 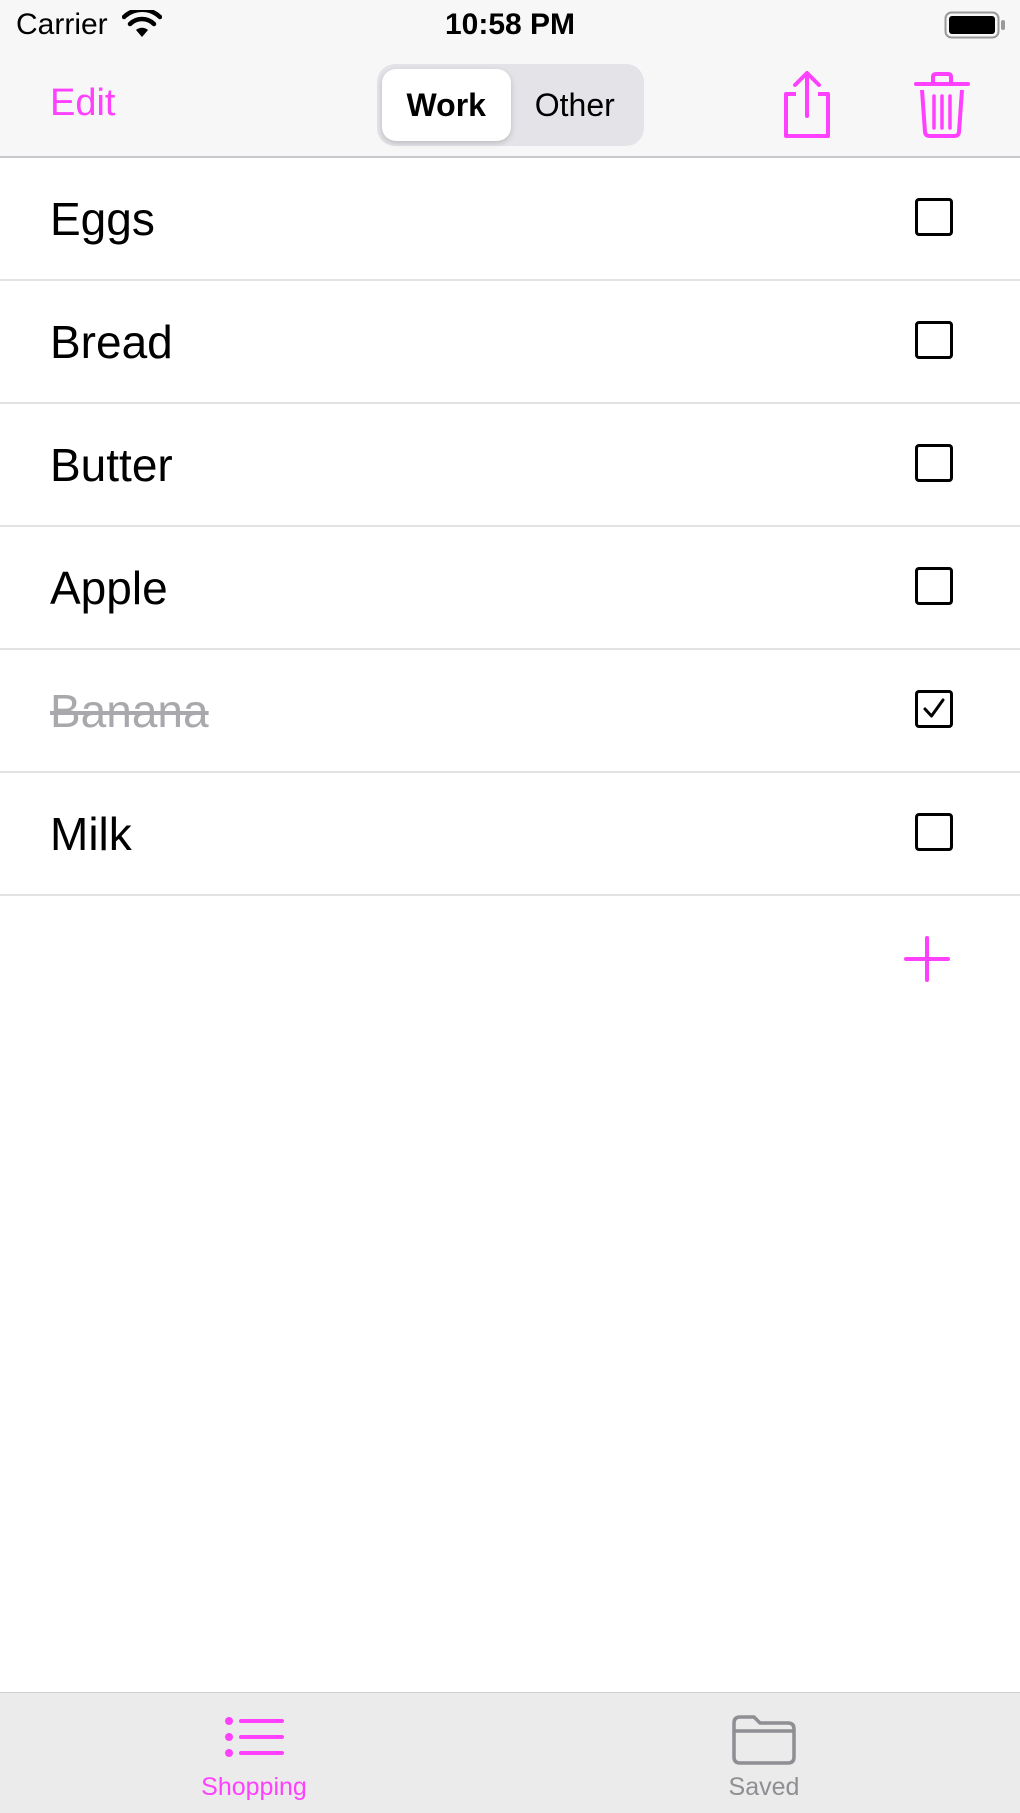 I want to click on share-button, so click(x=807, y=105).